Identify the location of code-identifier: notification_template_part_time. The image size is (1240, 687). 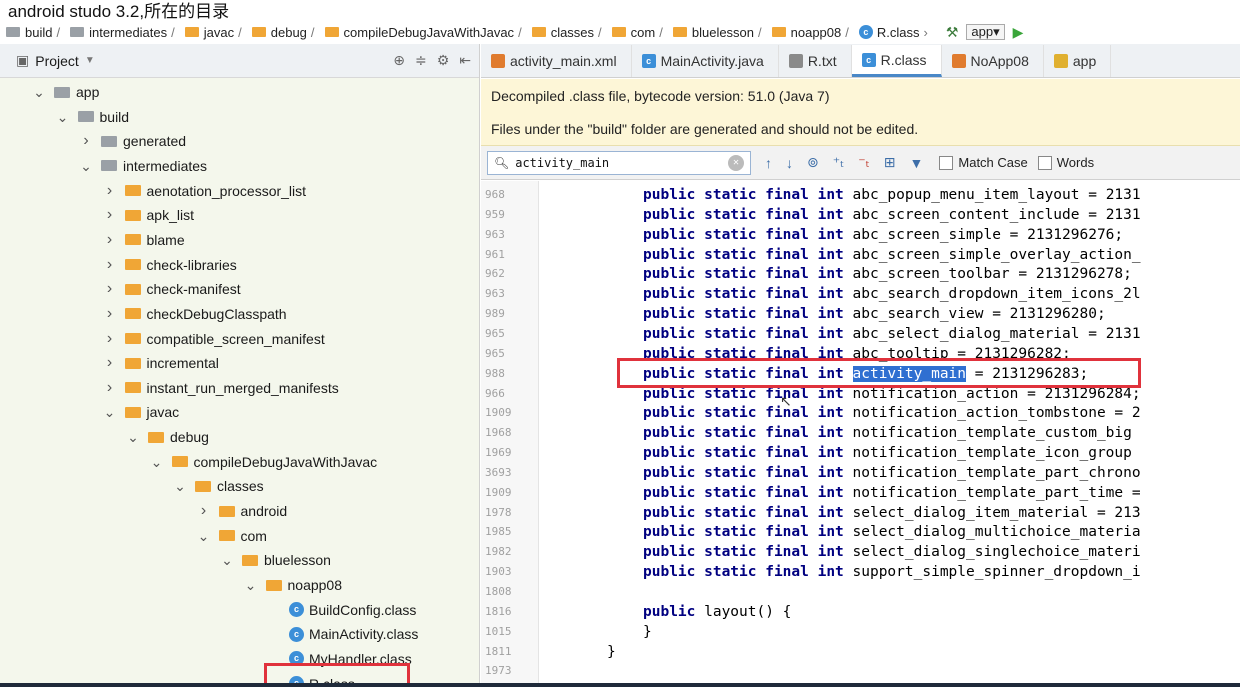
(988, 492).